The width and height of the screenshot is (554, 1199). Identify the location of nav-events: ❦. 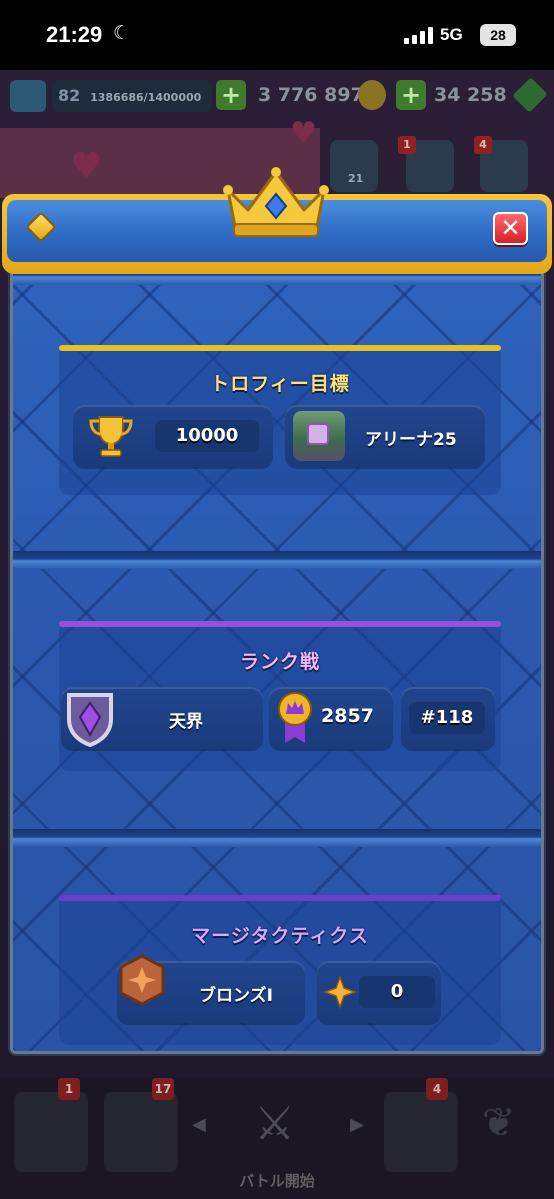
(507, 1132).